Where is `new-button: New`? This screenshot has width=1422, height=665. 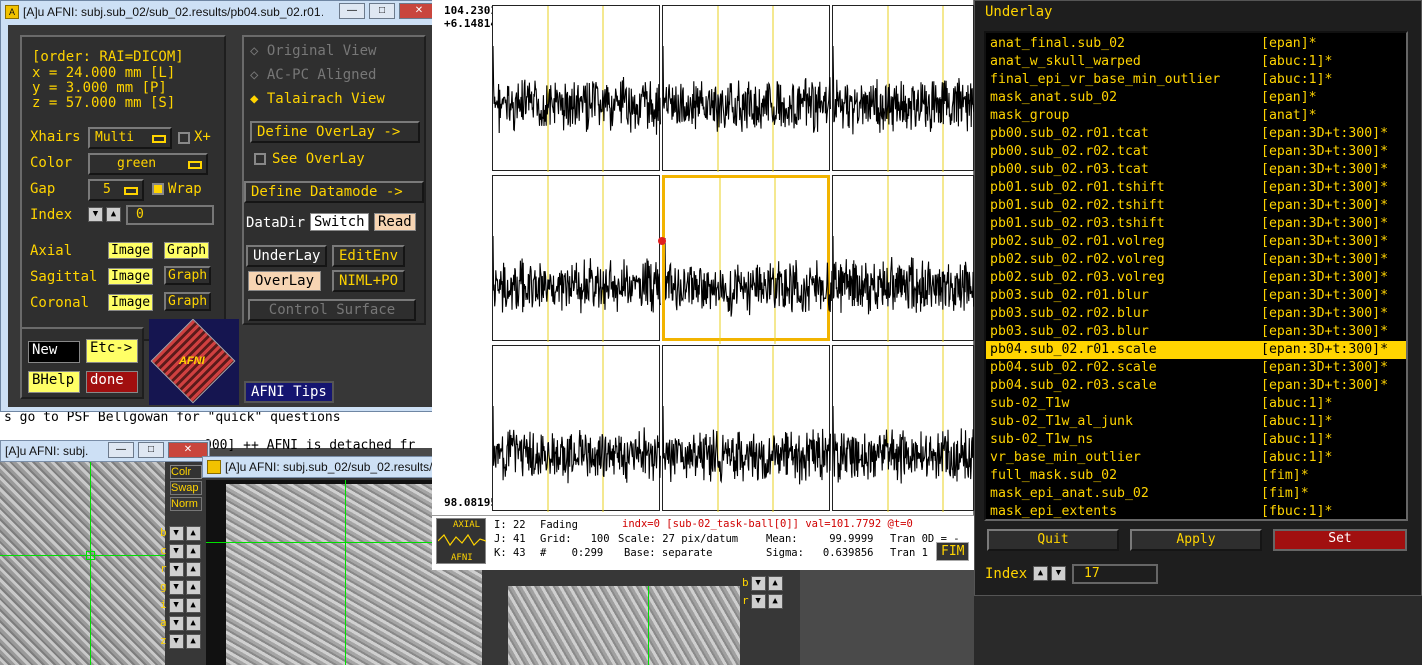
new-button: New is located at coordinates (54, 352).